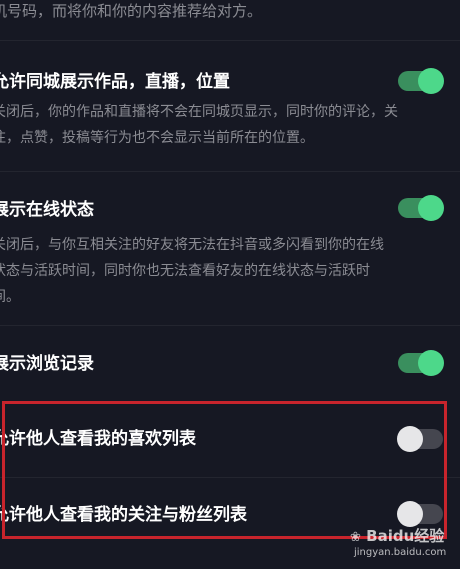  What do you see at coordinates (47, 210) in the screenshot?
I see `setting-title-online-status: 展示在线状态` at bounding box center [47, 210].